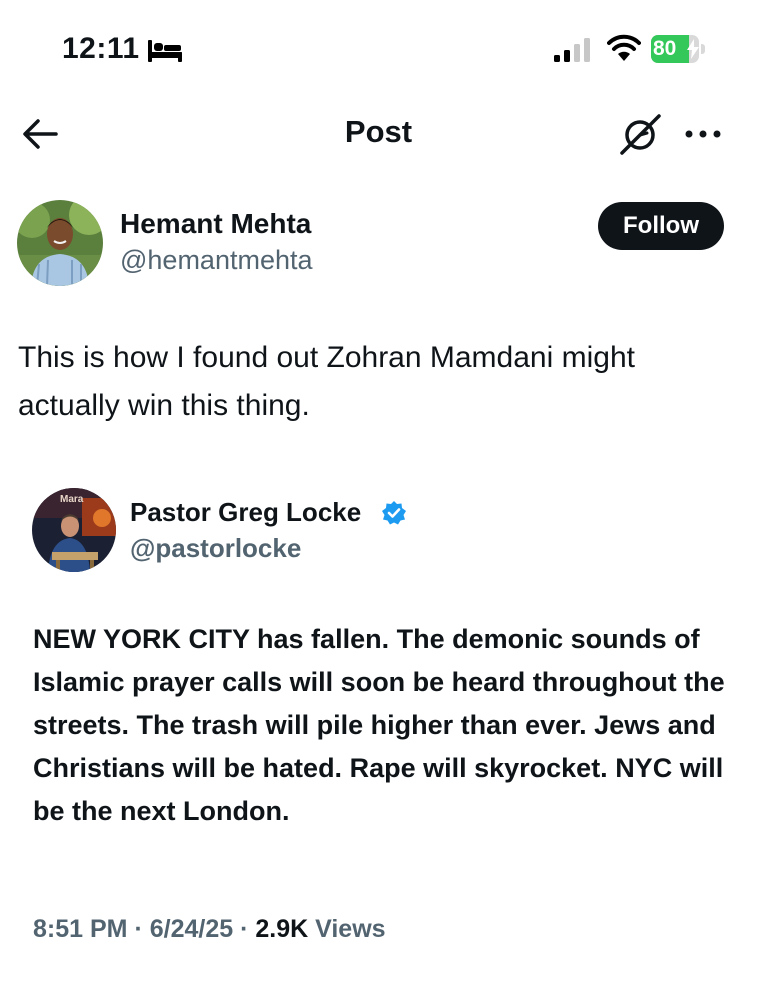 The image size is (757, 1000). I want to click on verified-badge-icon, so click(394, 513).